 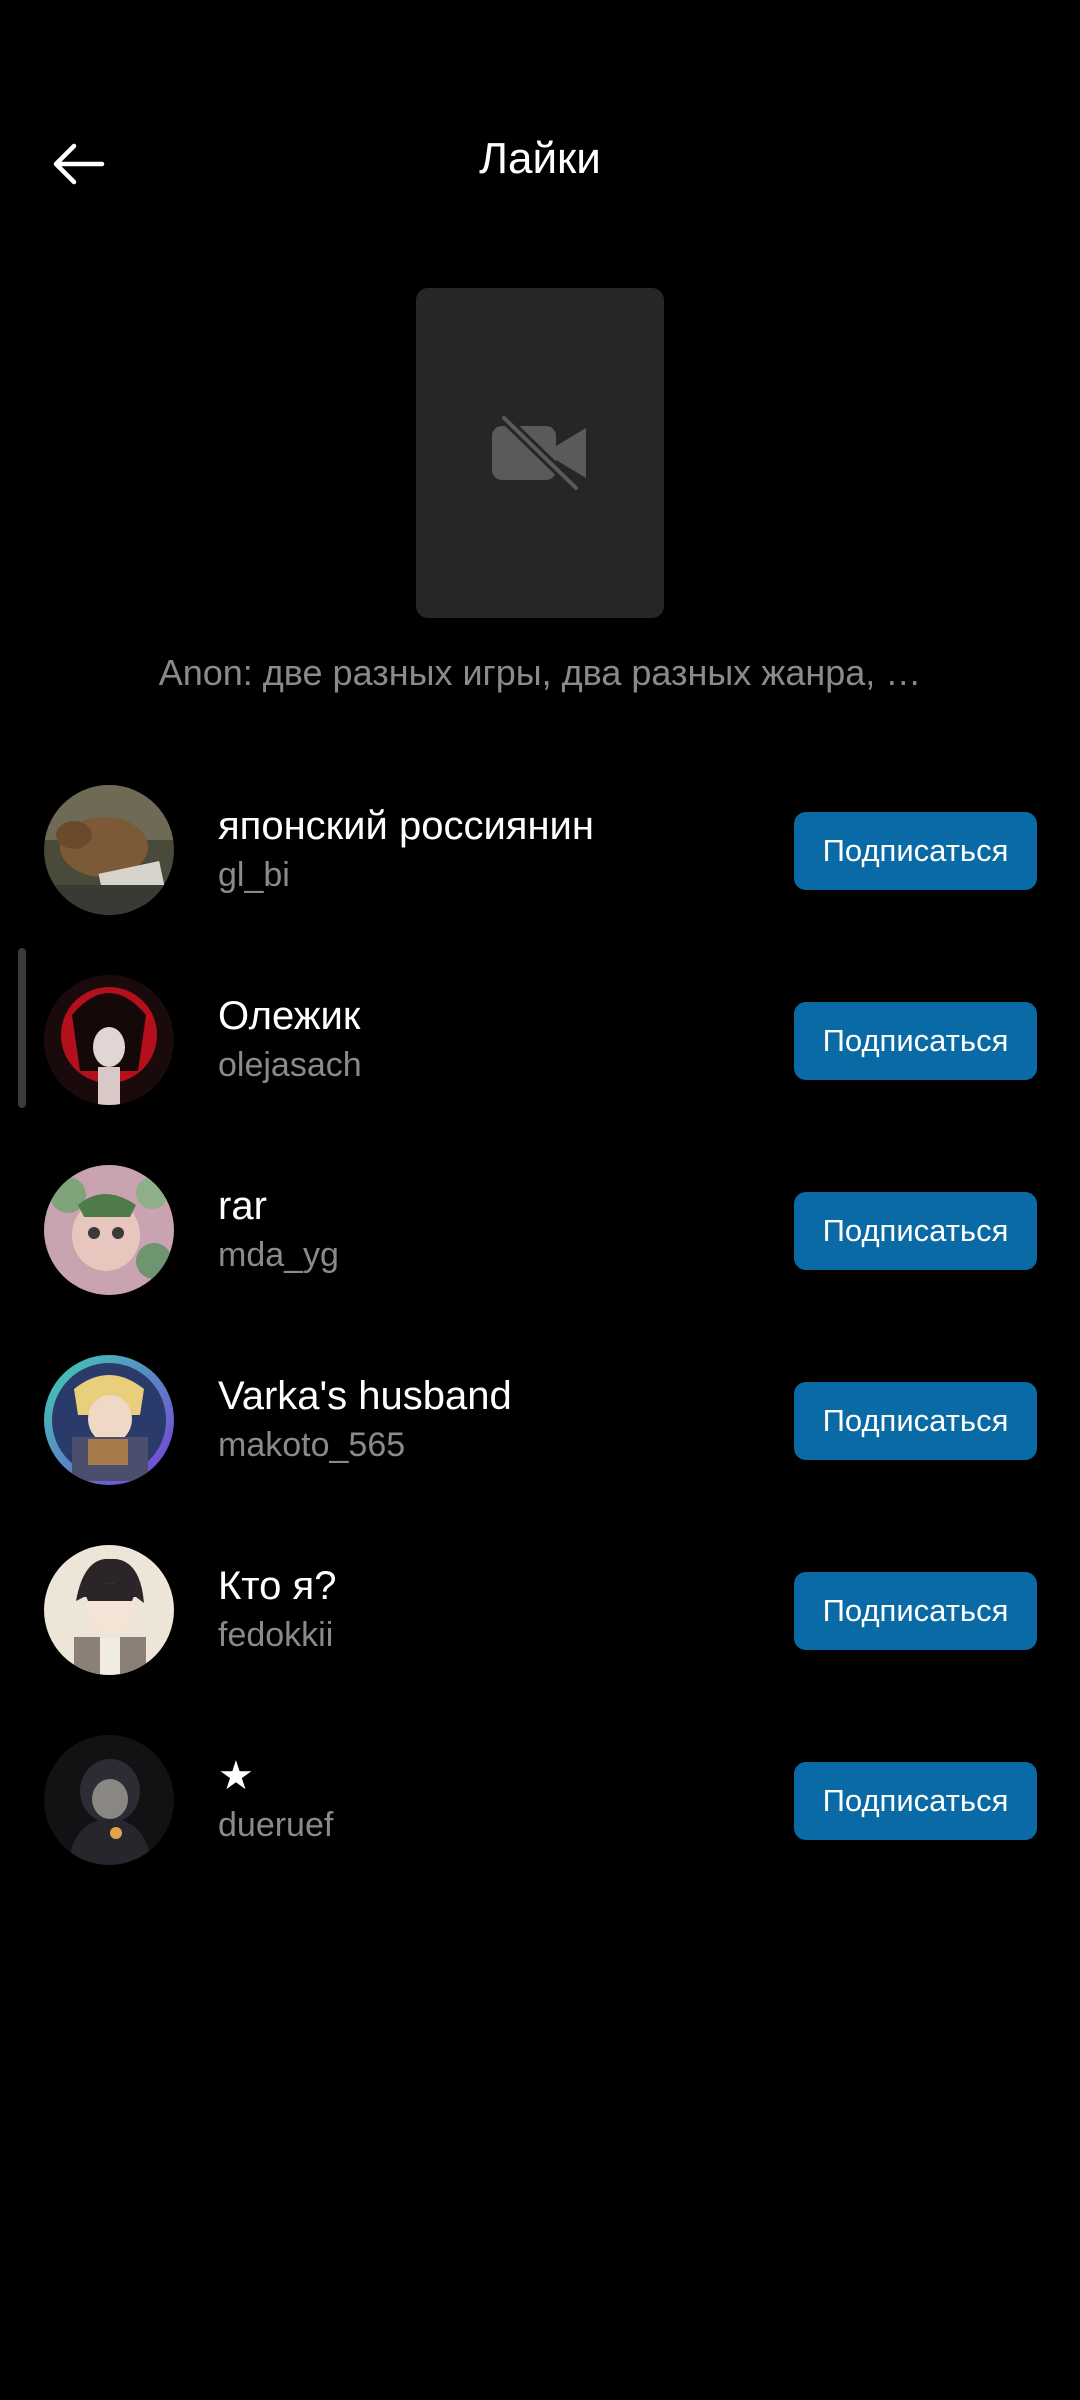 I want to click on username: dueruef, so click(x=276, y=1825).